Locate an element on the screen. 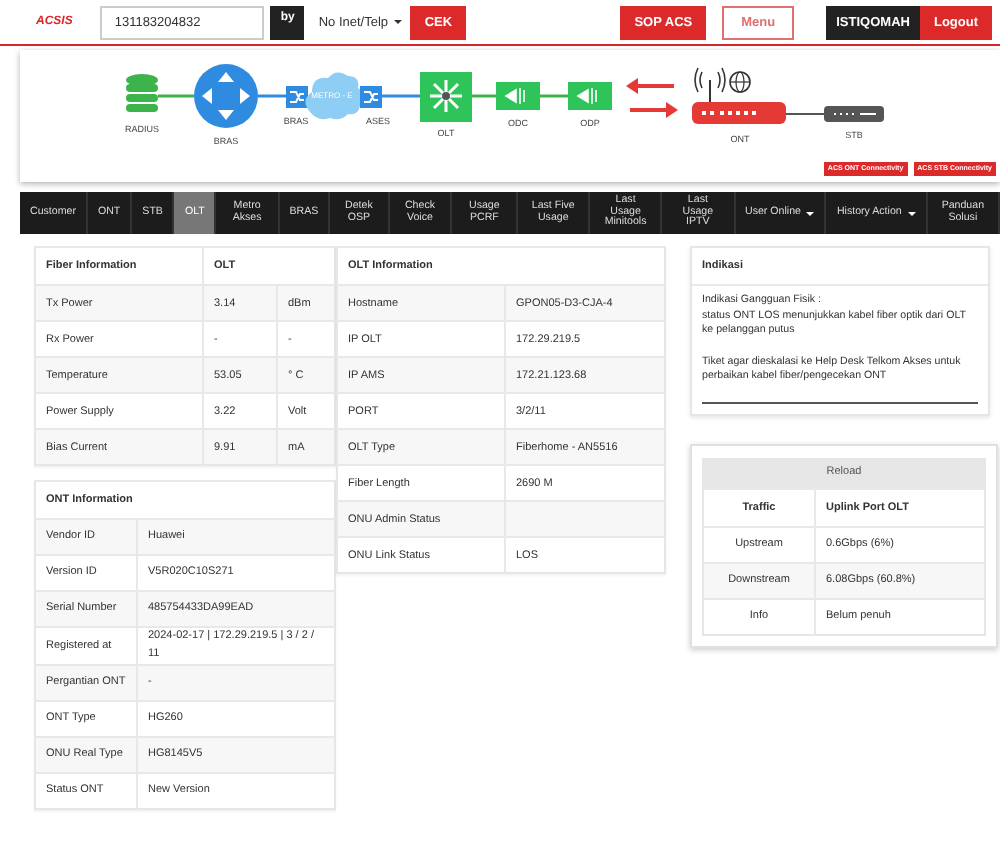  ont-icon is located at coordinates (739, 113).